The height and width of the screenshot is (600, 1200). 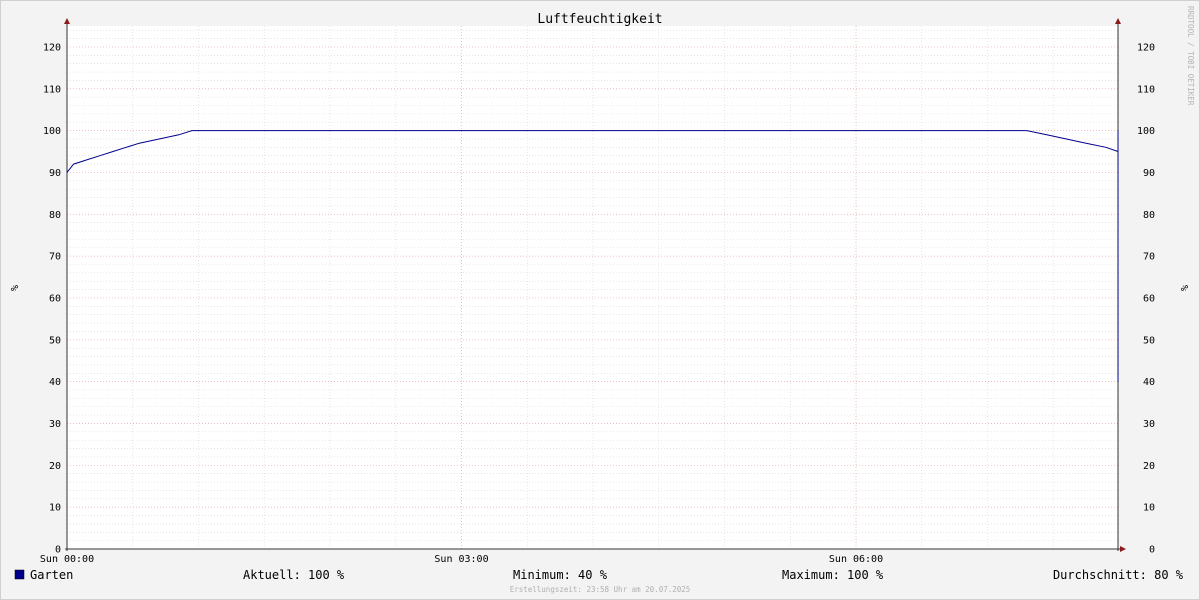 What do you see at coordinates (55, 340) in the screenshot?
I see `y-tick-label-left: 50` at bounding box center [55, 340].